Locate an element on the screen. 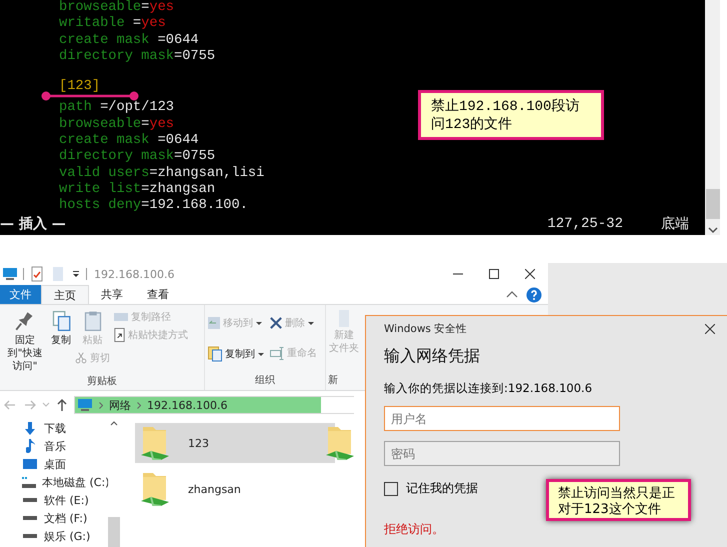 Image resolution: width=727 pixels, height=547 pixels. up-arrow-icon is located at coordinates (62, 405).